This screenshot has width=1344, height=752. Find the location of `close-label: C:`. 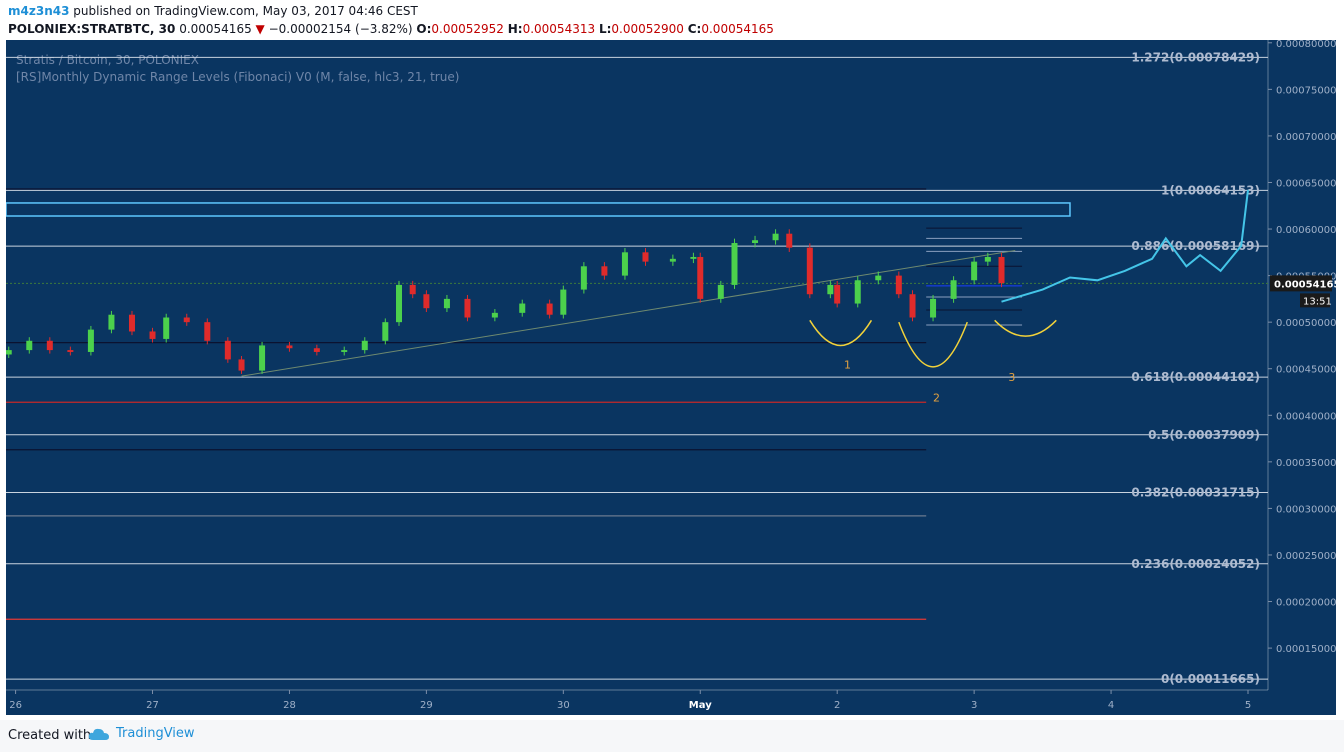

close-label: C: is located at coordinates (694, 29).